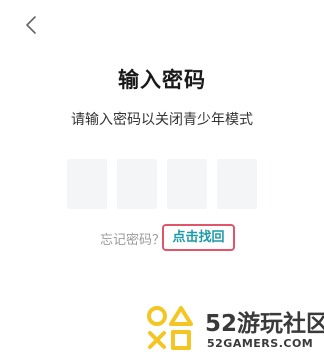 The image size is (324, 364). I want to click on watermark: 52游玩社区 52GAMERS.COM, so click(233, 332).